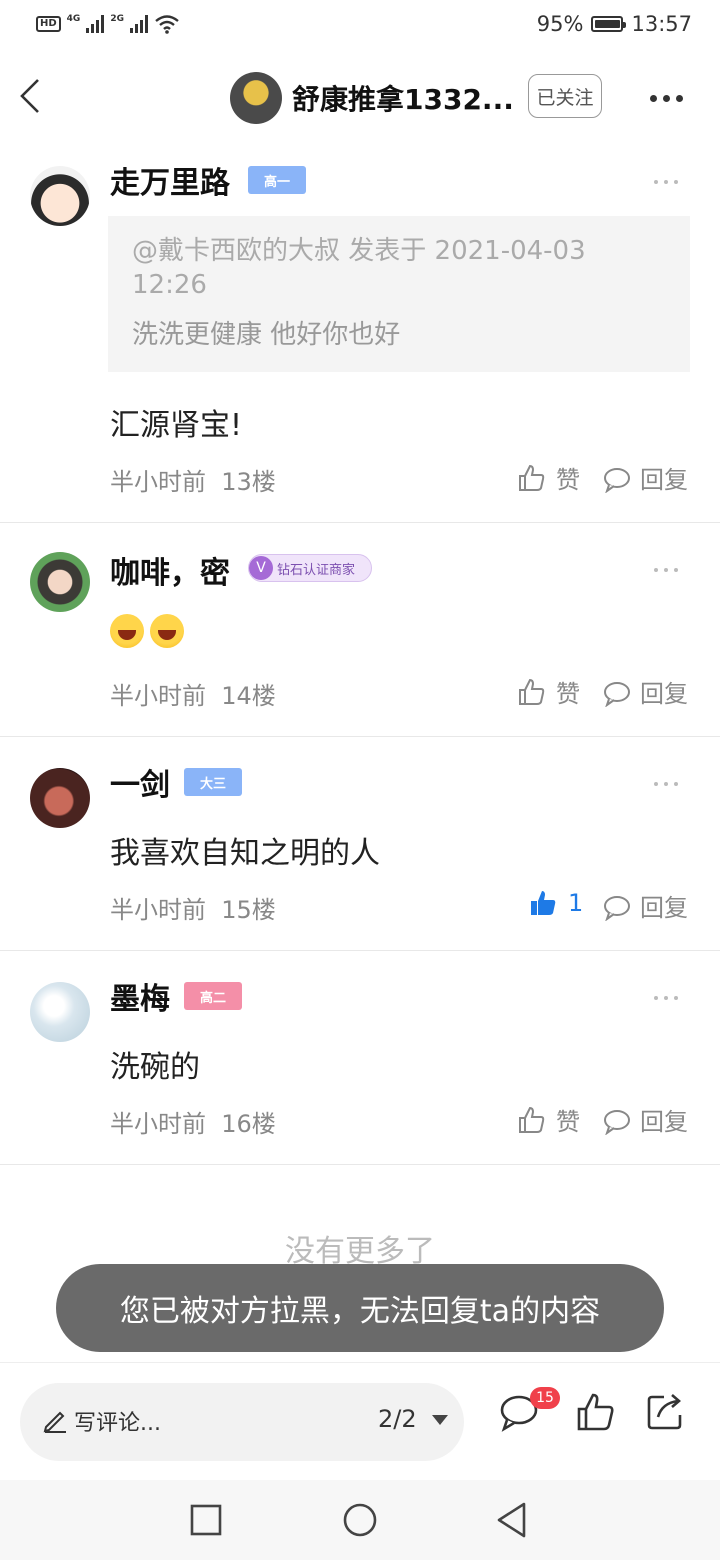 This screenshot has height=1560, width=720. What do you see at coordinates (155, 1067) in the screenshot?
I see `comment-text: 洗碗的` at bounding box center [155, 1067].